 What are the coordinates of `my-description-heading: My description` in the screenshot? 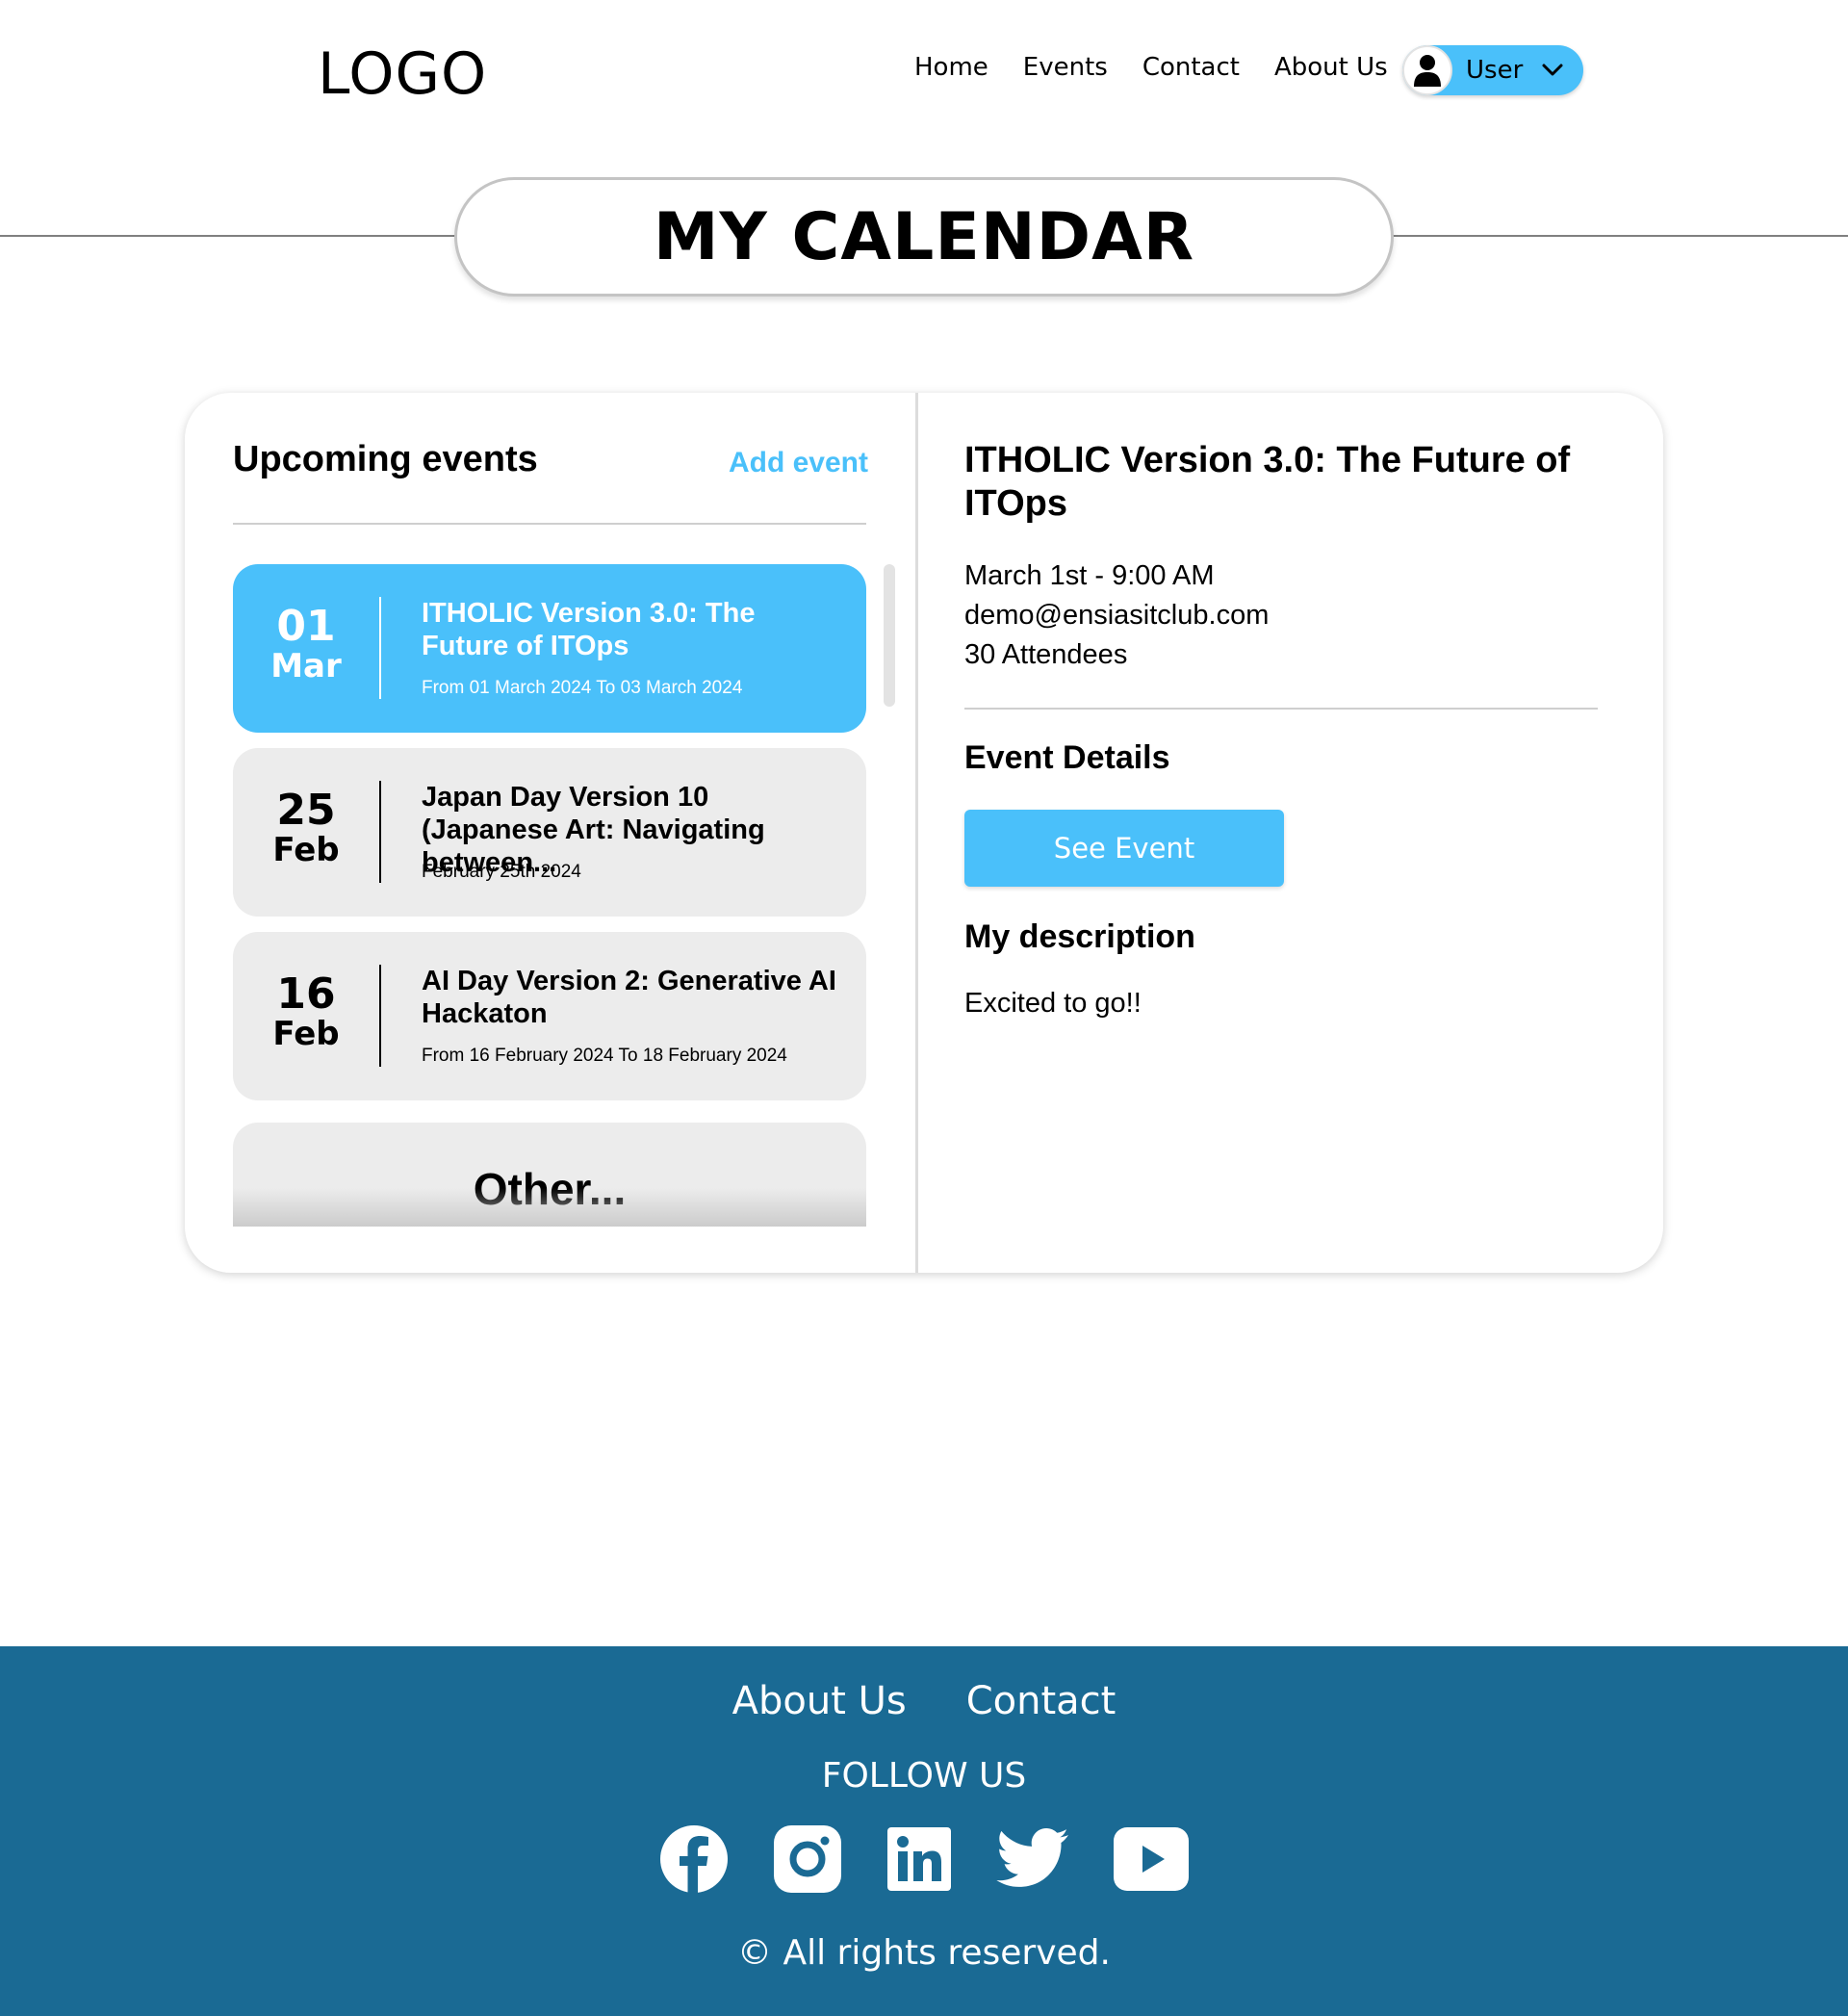 It's located at (1079, 937).